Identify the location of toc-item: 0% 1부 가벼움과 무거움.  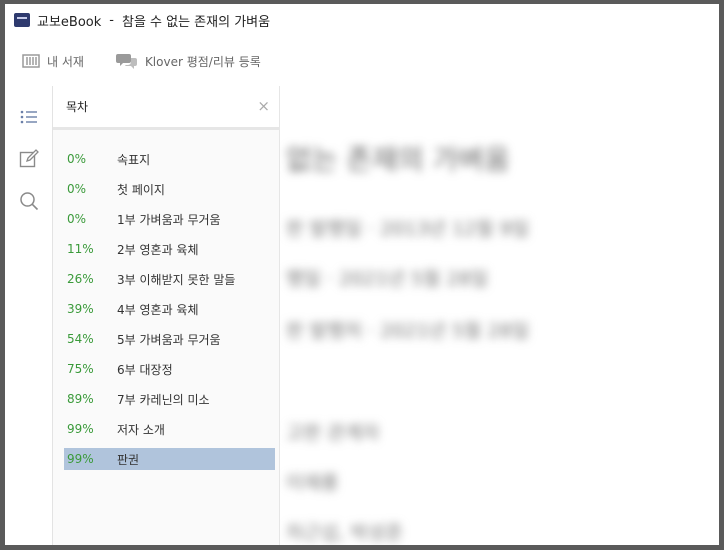
(169, 219).